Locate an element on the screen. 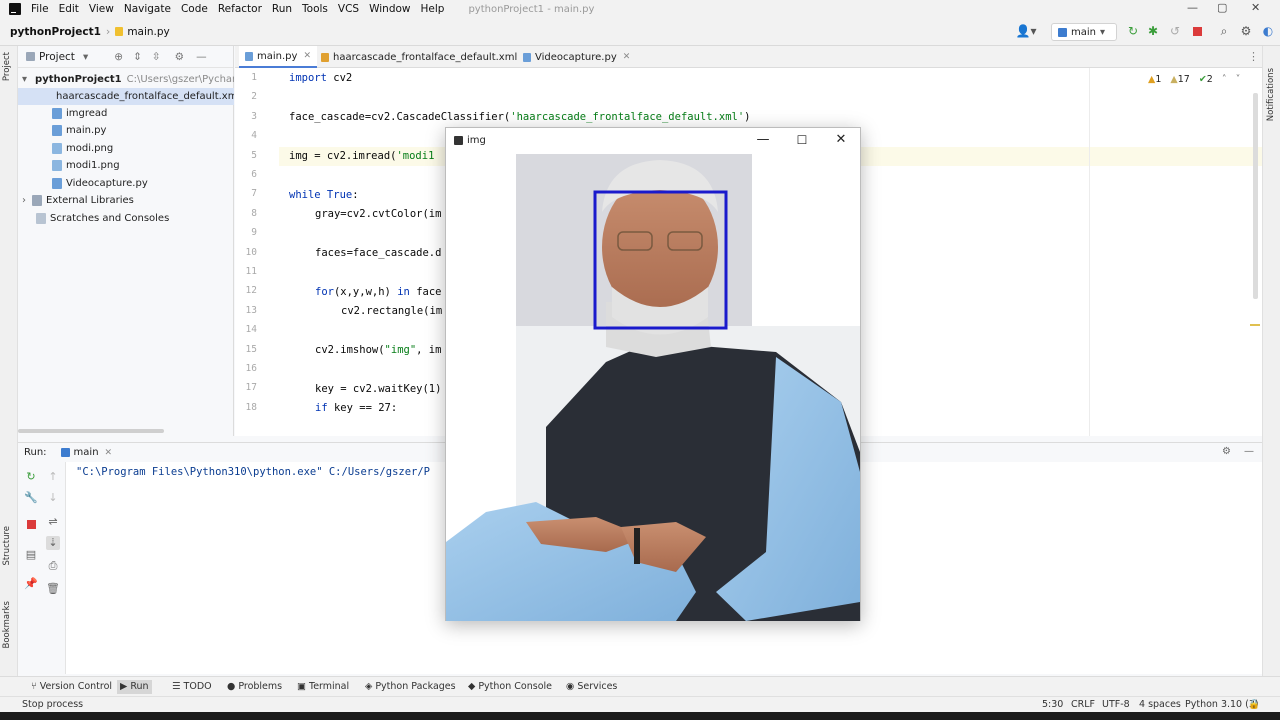 The height and width of the screenshot is (720, 1280). inspection-widget: ▲1 ▲17 ✔2 ˄ ˅ is located at coordinates (1194, 79).